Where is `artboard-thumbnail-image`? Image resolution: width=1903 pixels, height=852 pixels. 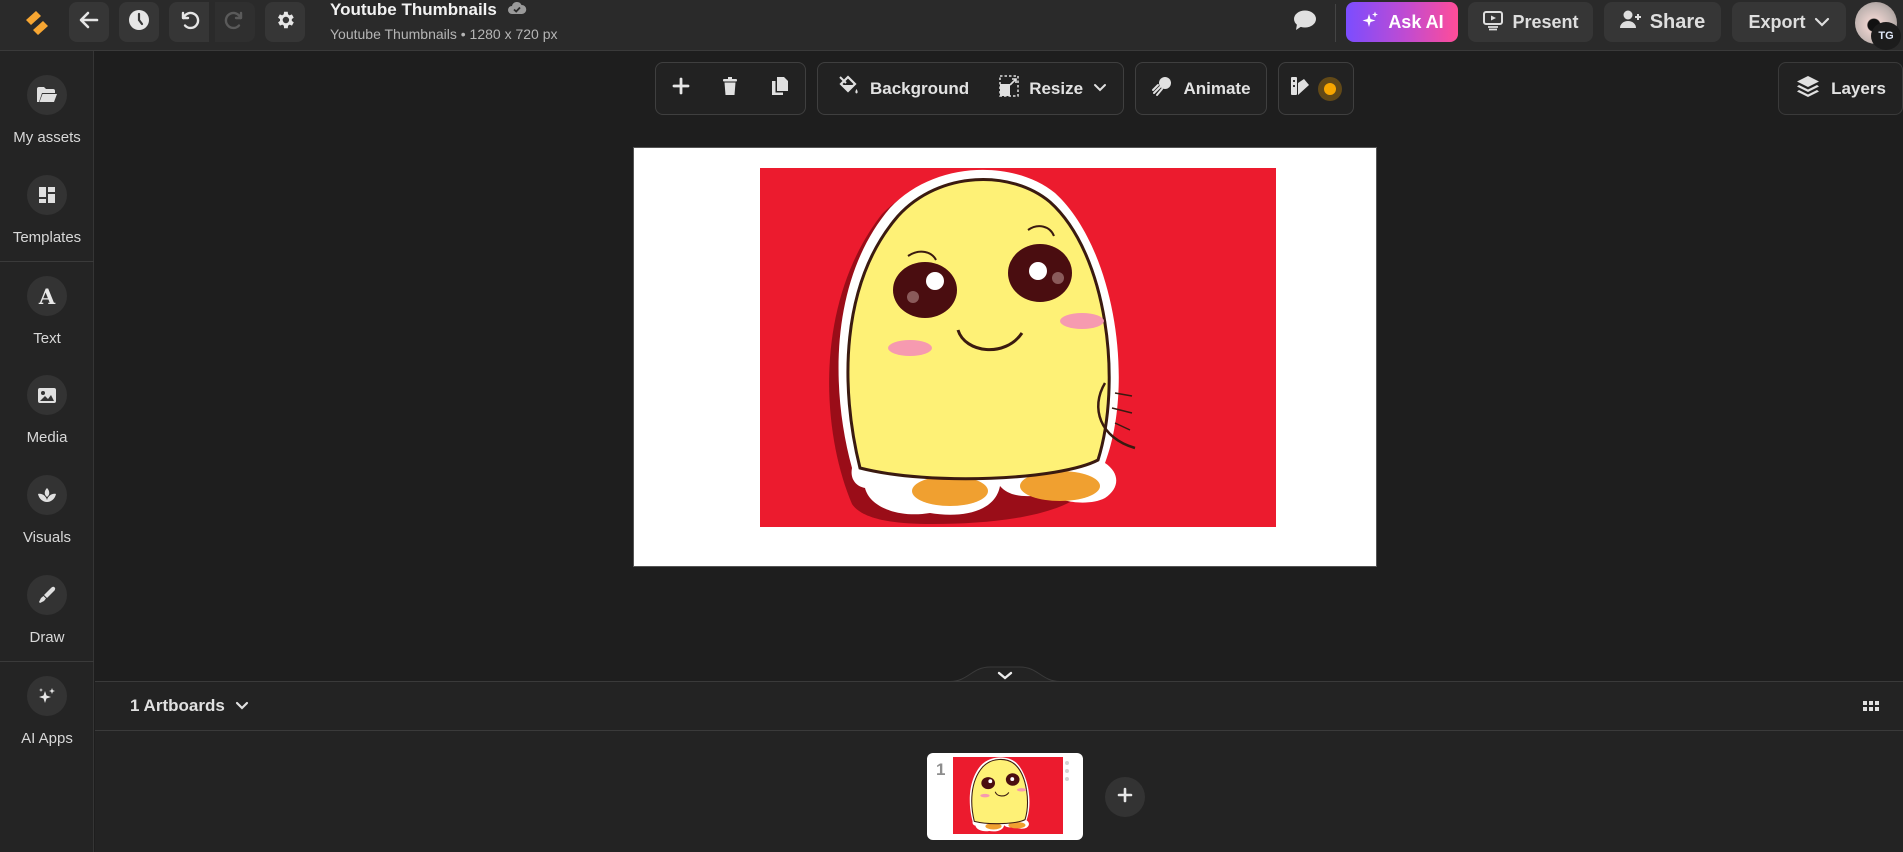 artboard-thumbnail-image is located at coordinates (1008, 795).